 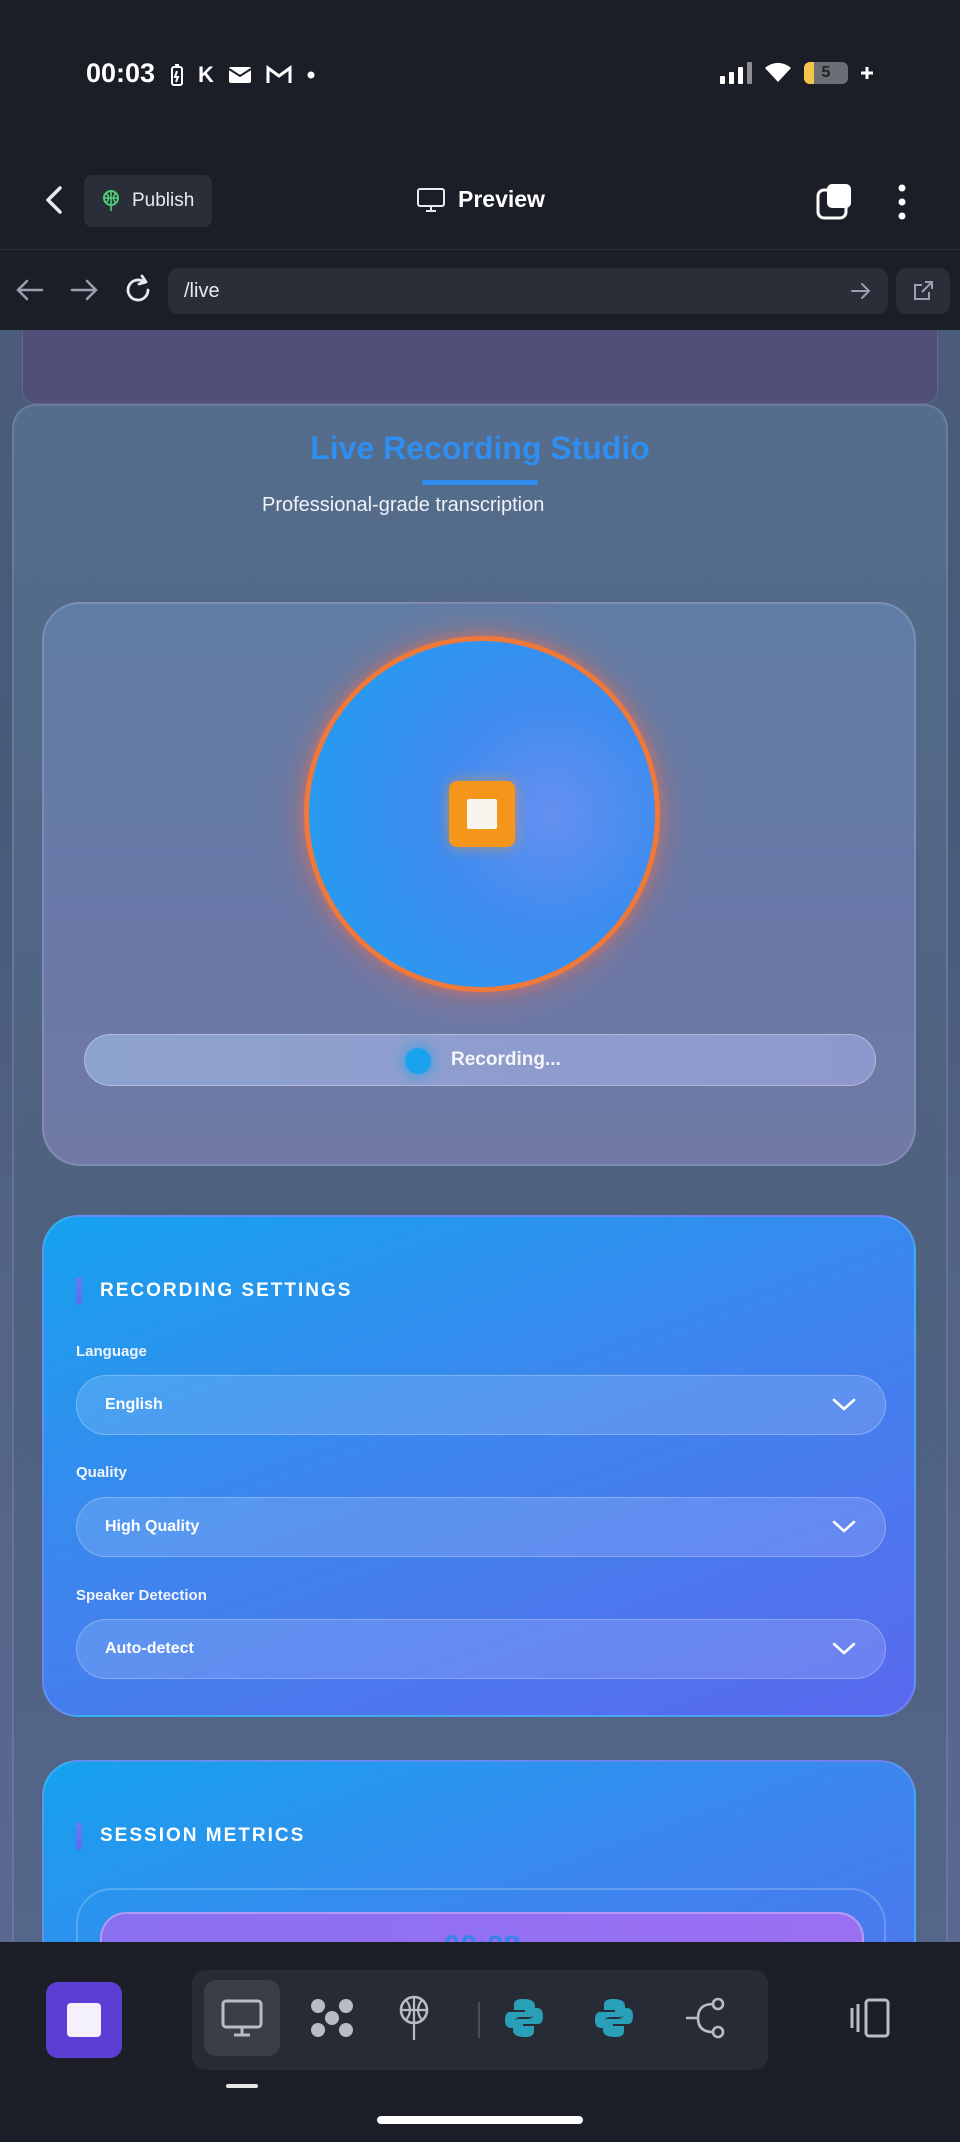 What do you see at coordinates (797, 73) in the screenshot?
I see `system-indicators: 5` at bounding box center [797, 73].